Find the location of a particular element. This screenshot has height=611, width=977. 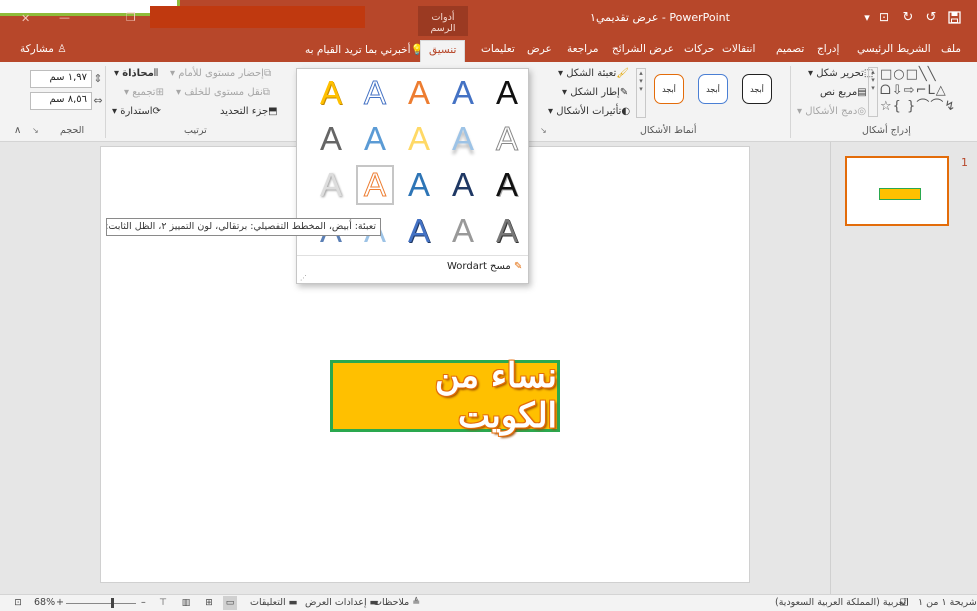

undo-icon: ↺ is located at coordinates (931, 17).